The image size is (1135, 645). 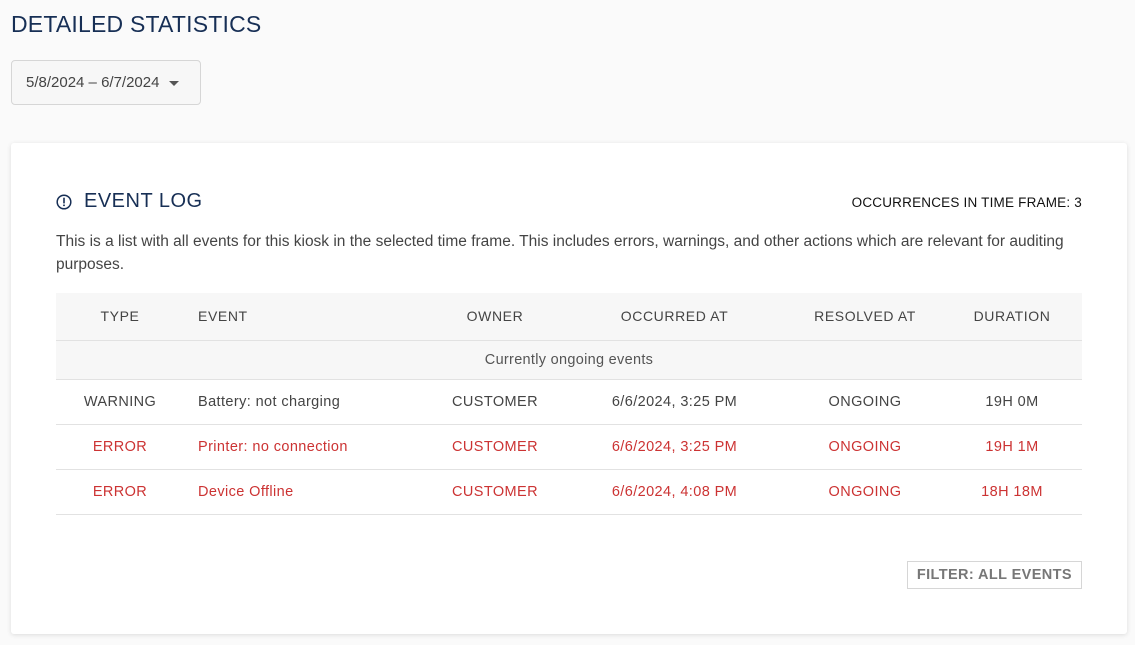 What do you see at coordinates (306, 447) in the screenshot?
I see `cell-event: Printer: no connection` at bounding box center [306, 447].